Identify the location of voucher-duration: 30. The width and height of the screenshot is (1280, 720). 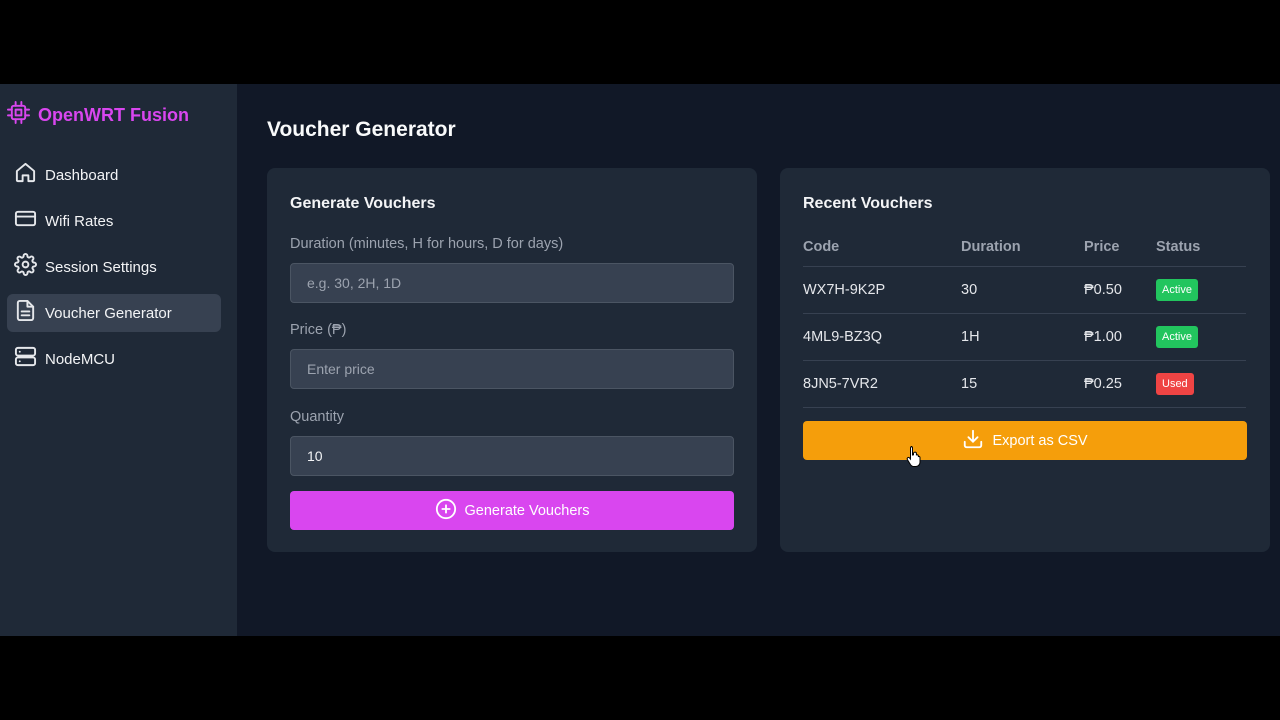
(1022, 290).